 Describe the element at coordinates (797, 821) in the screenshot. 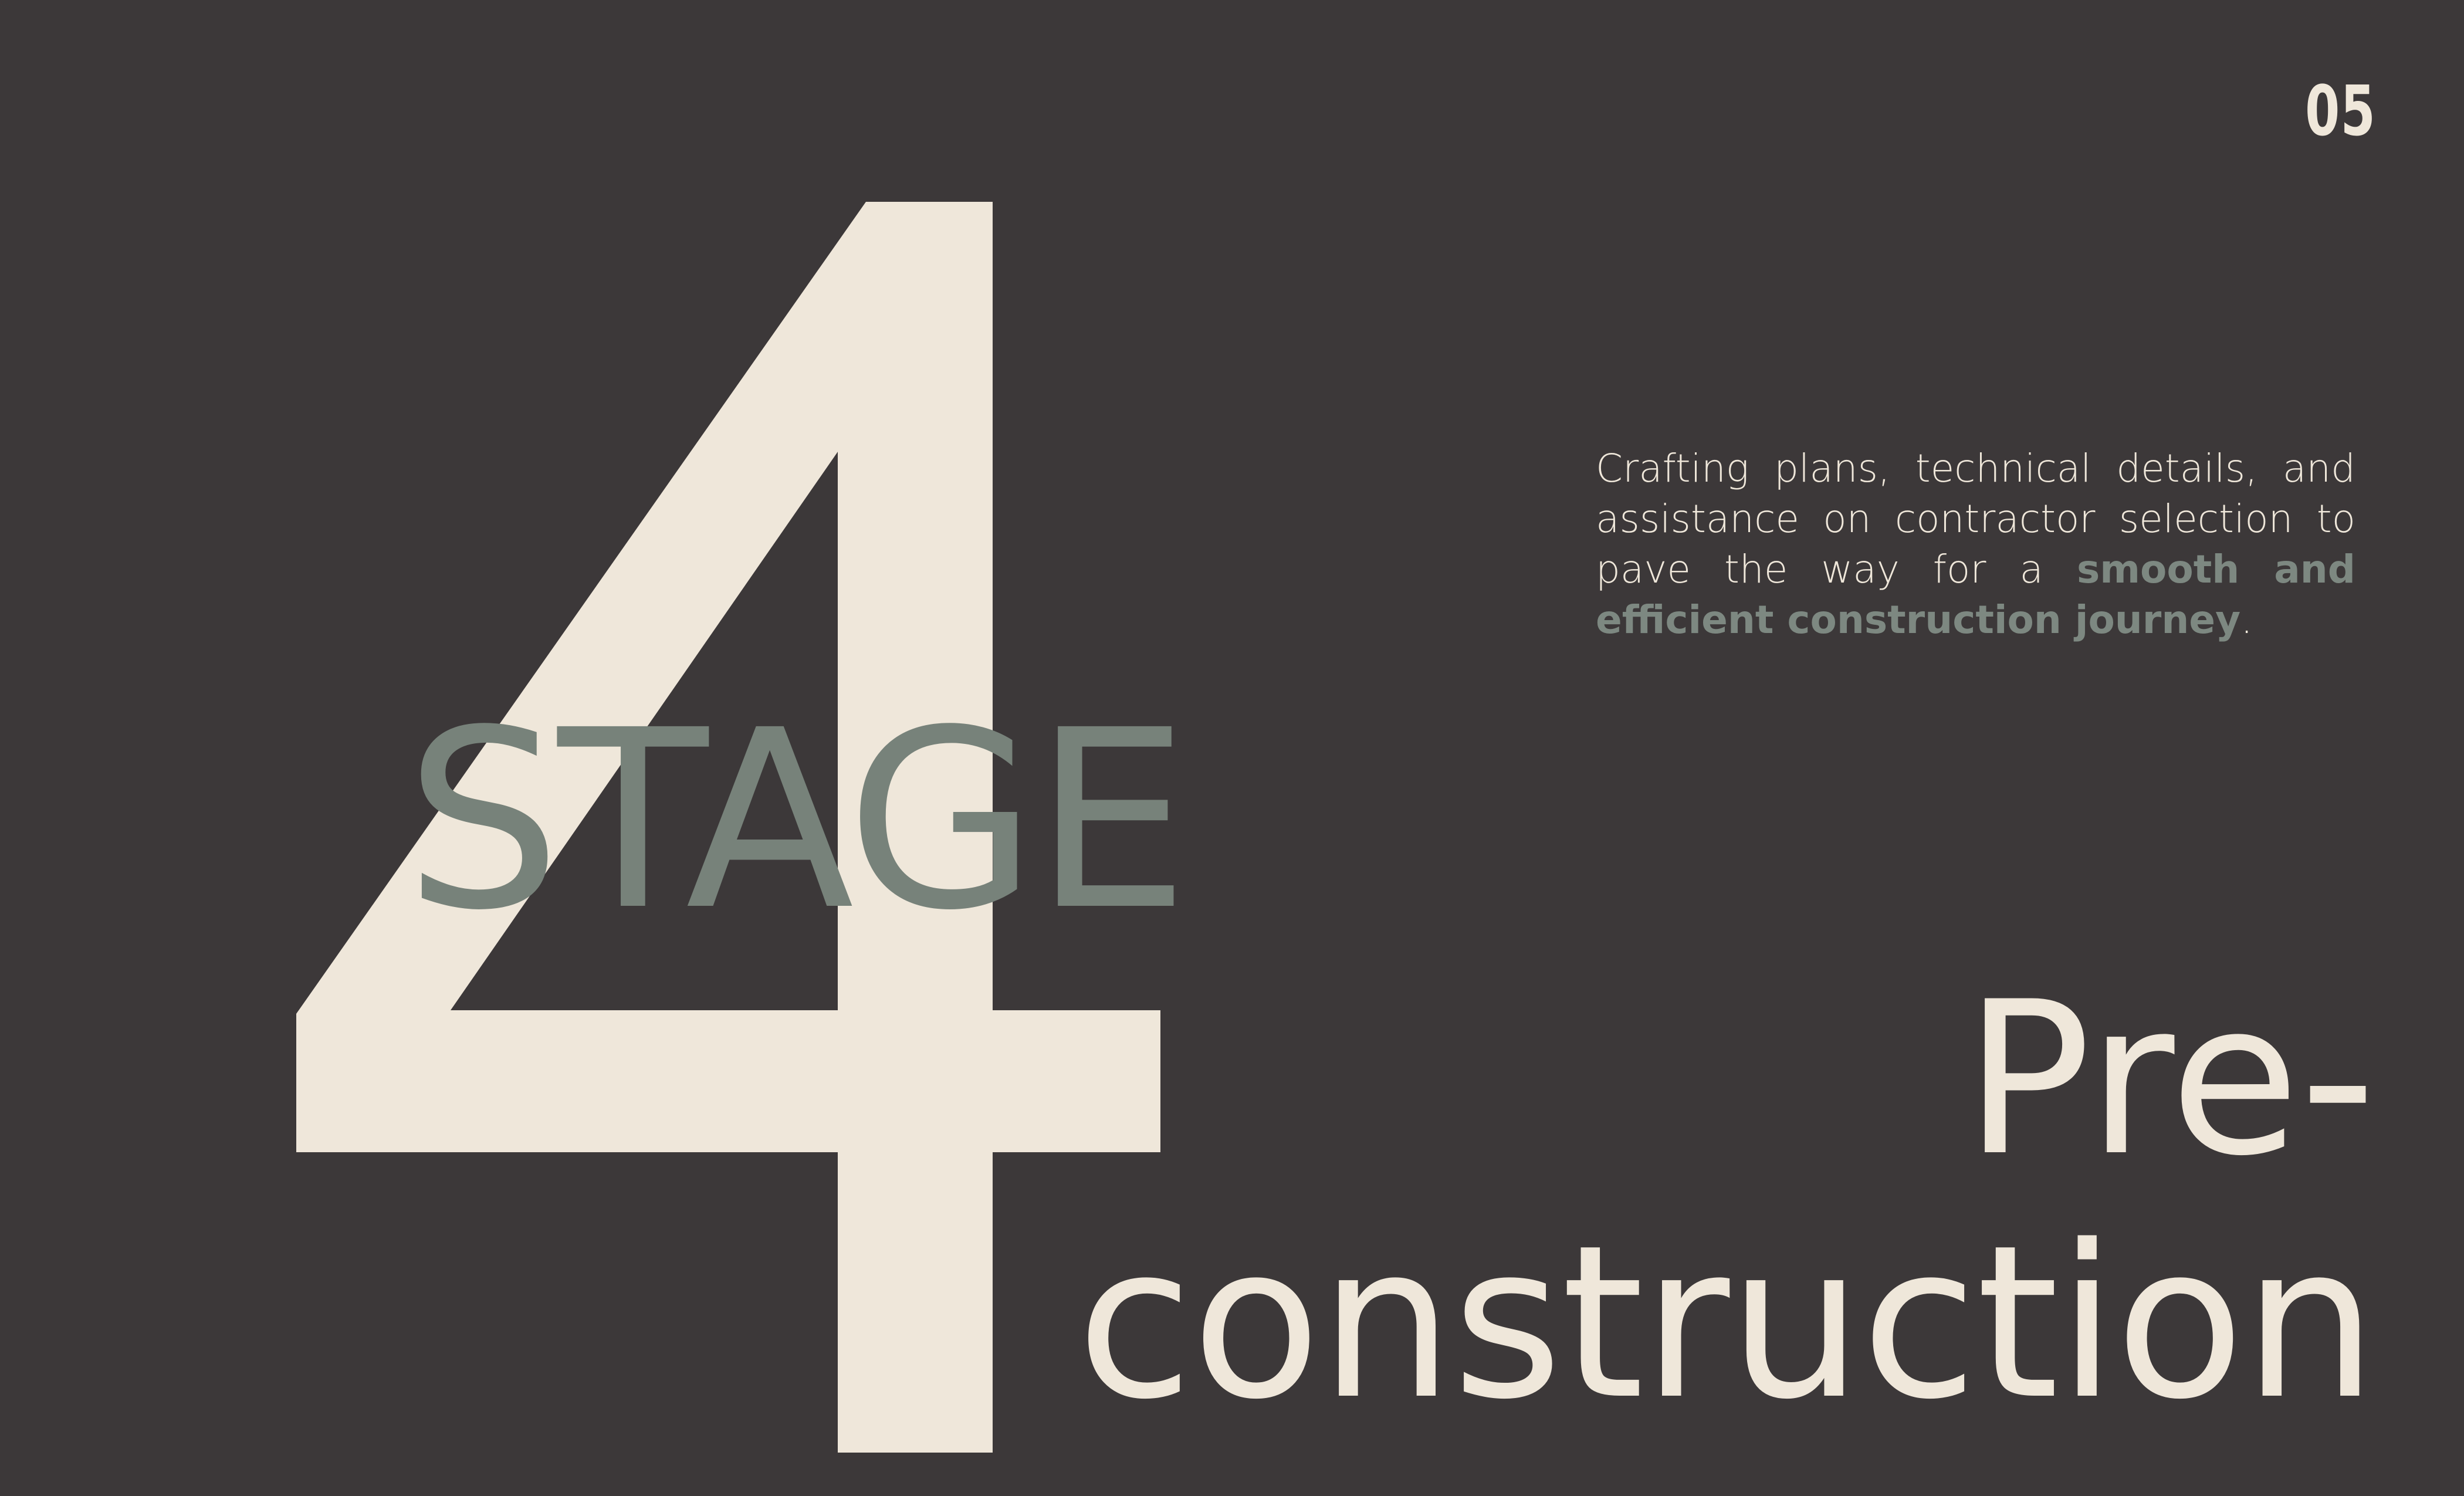

I see `stage-label: STAGE` at that location.